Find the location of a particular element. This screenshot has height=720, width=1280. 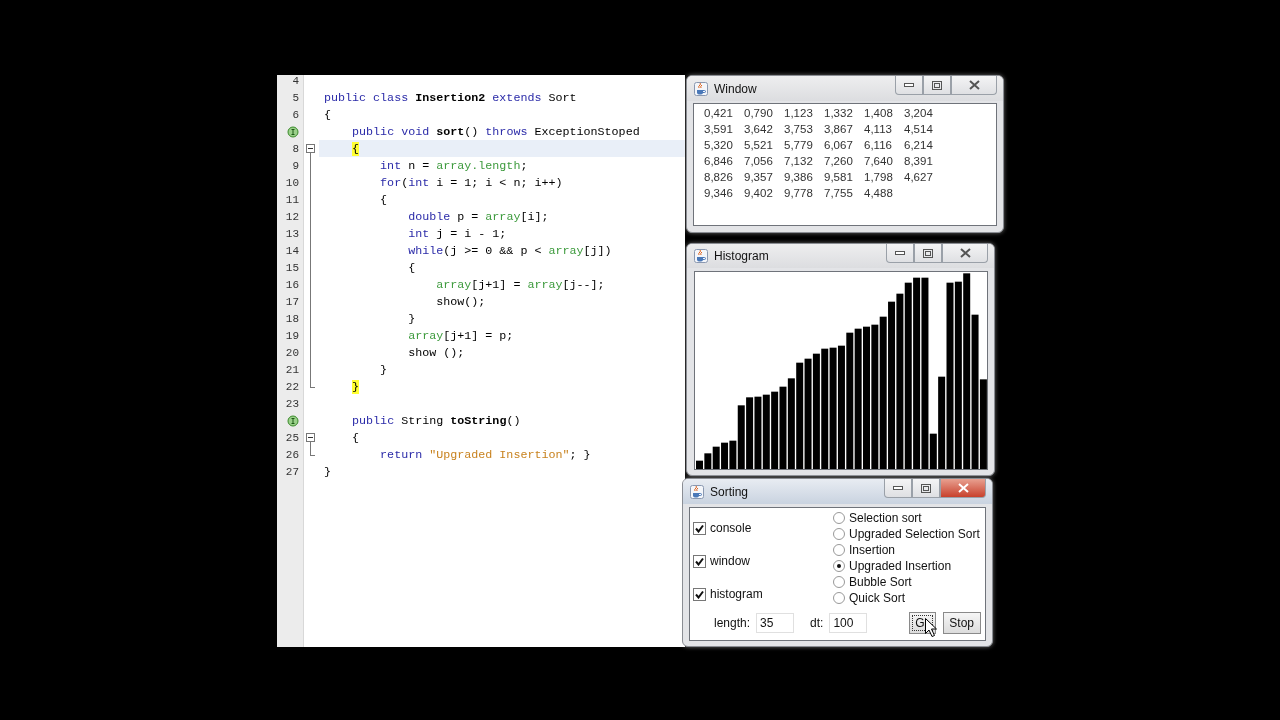

value-text: 1,332 is located at coordinates (839, 113).